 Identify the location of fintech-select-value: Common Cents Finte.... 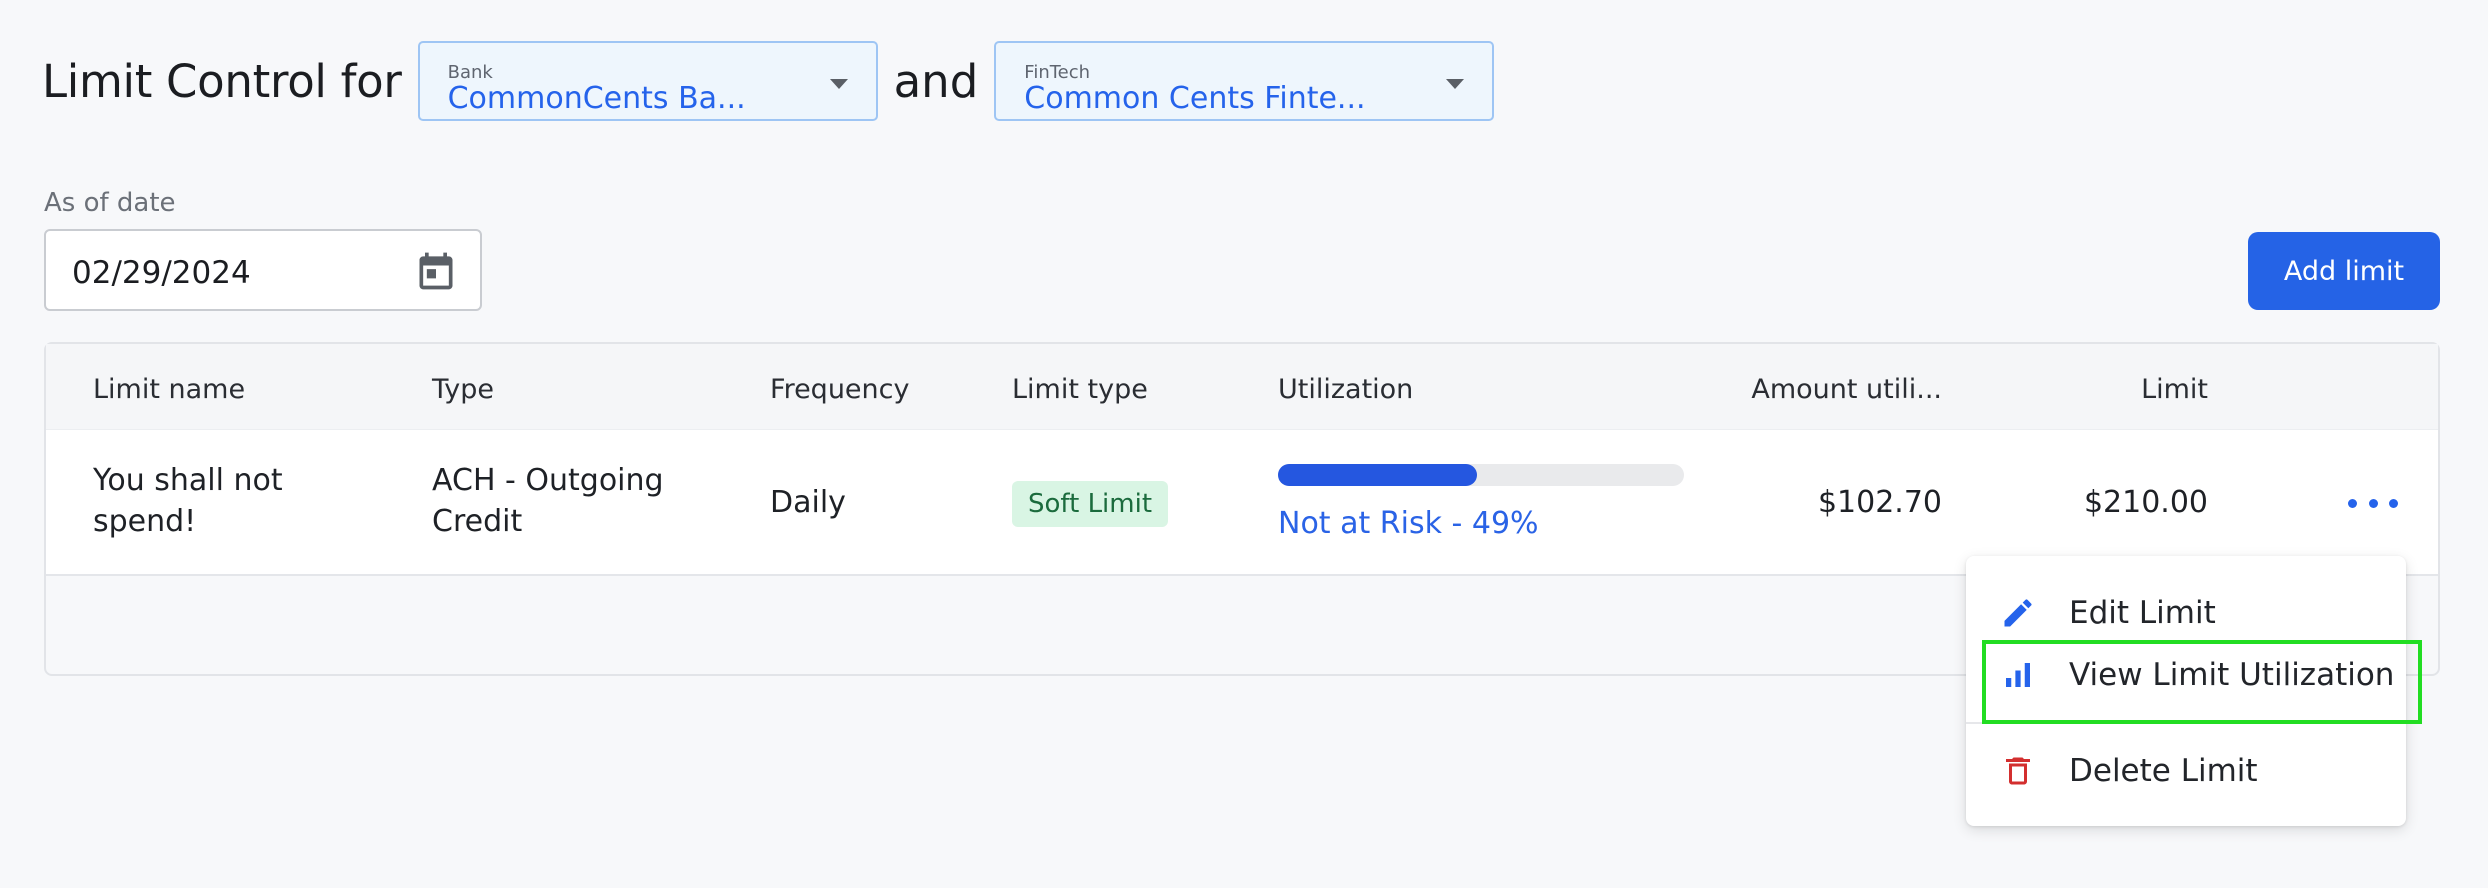
(1195, 98).